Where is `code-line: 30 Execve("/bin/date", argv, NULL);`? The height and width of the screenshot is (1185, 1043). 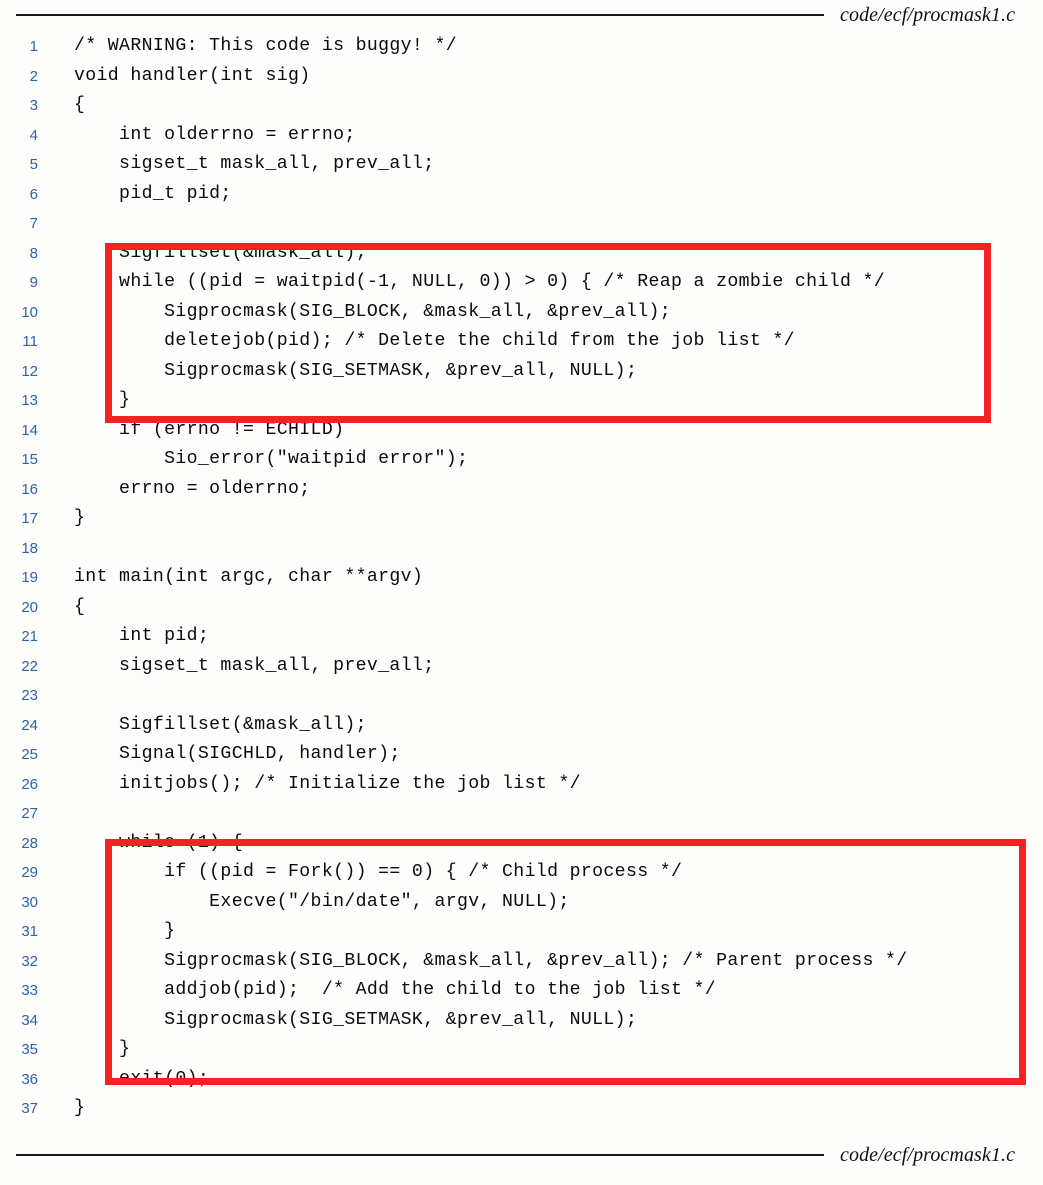
code-line: 30 Execve("/bin/date", argv, NULL); is located at coordinates (521, 903).